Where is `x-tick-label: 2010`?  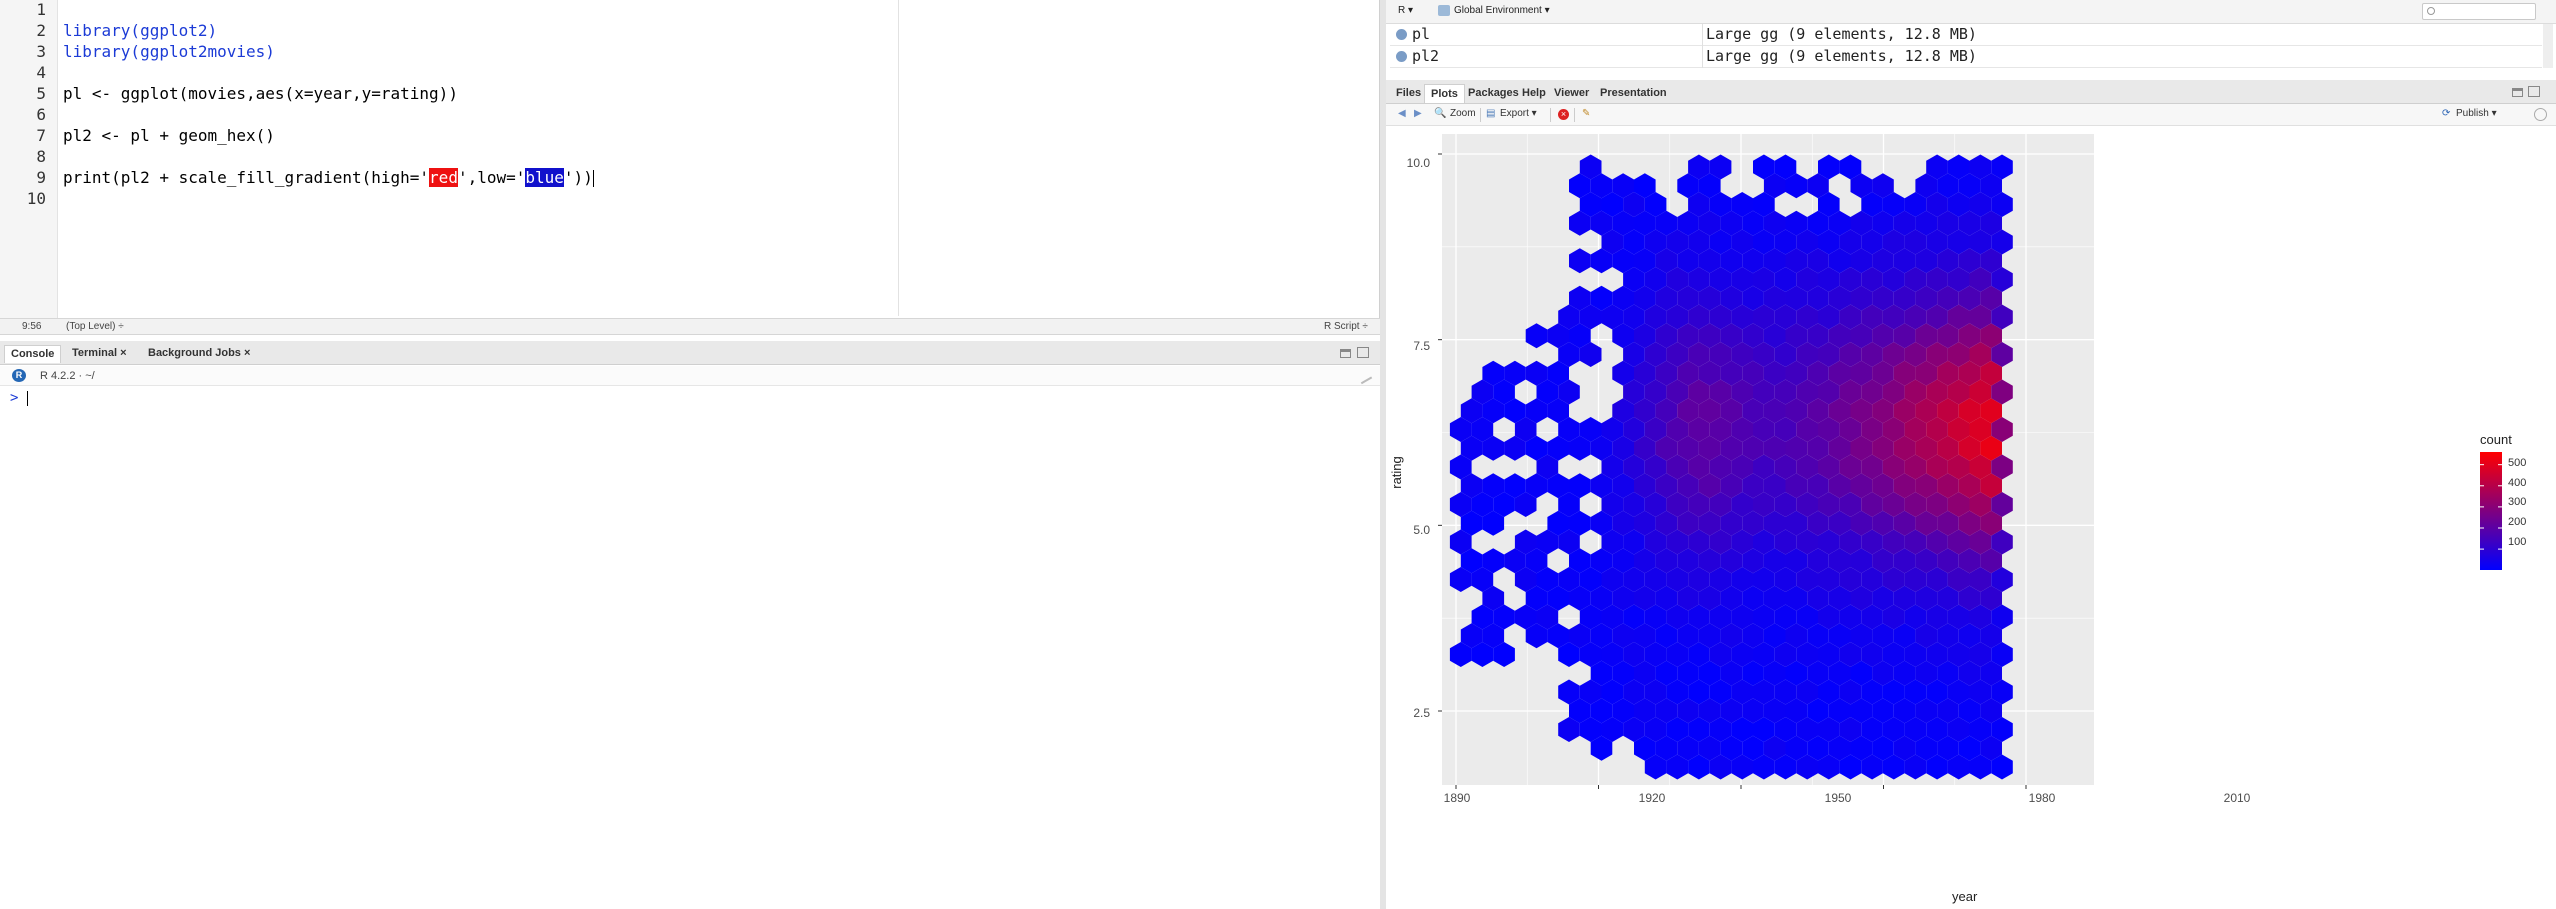 x-tick-label: 2010 is located at coordinates (2237, 798).